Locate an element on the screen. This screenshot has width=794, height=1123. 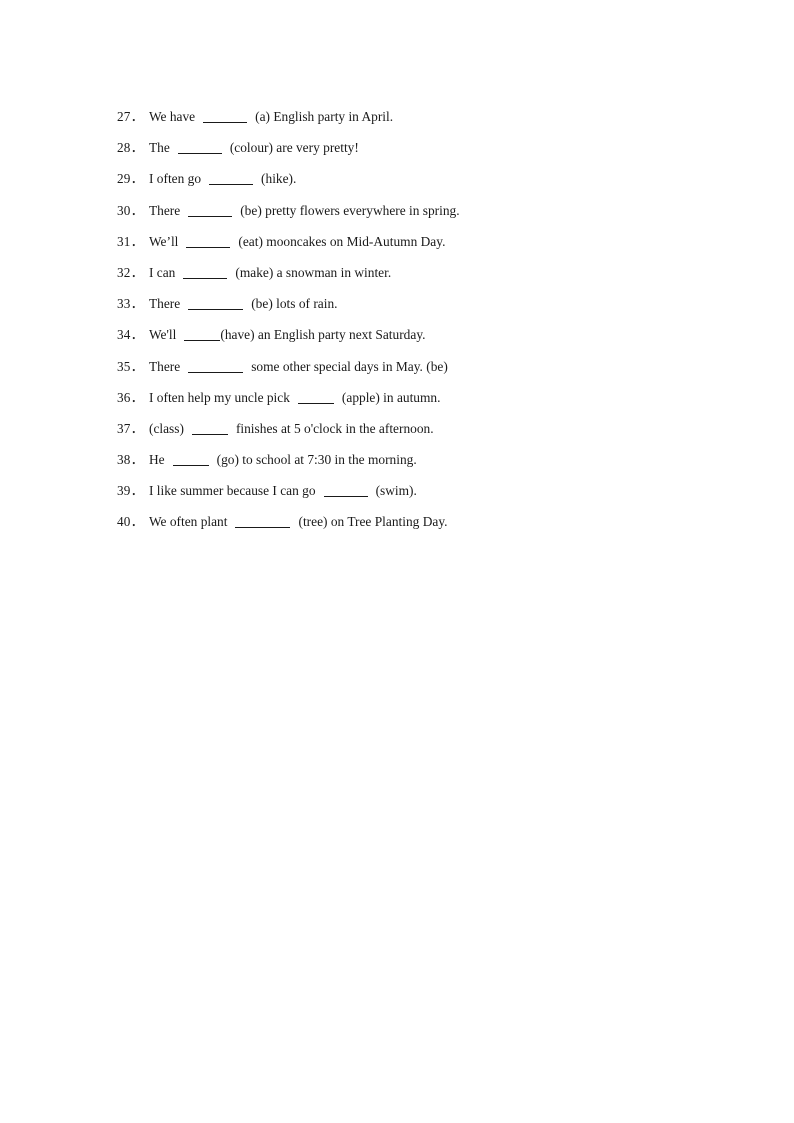
exercise-text-after-blank: (tree) on Tree Planting Day. is located at coordinates (373, 522).